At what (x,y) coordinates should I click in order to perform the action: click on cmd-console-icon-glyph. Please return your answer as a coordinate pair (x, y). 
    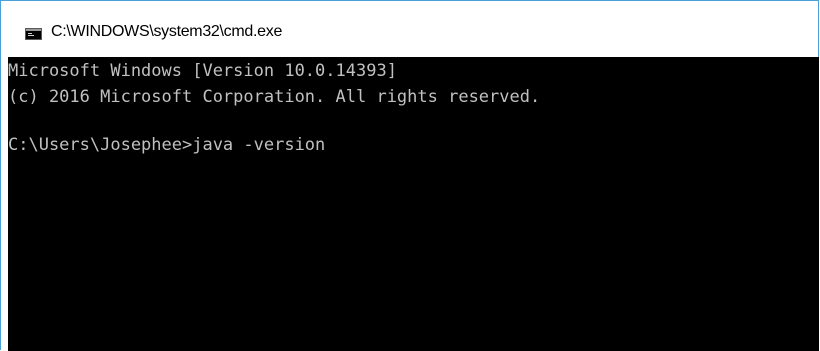
    Looking at the image, I should click on (33, 32).